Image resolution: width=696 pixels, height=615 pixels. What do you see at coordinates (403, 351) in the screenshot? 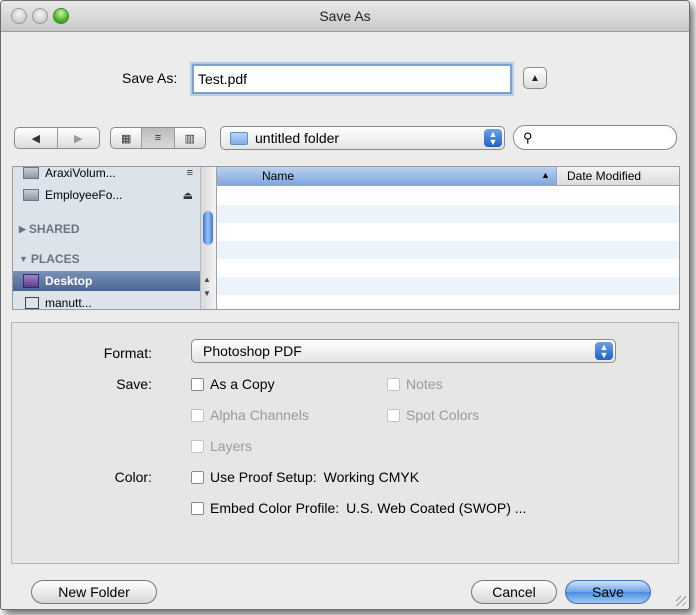
I see `format-popup: Photoshop PDF ▲ ▼` at bounding box center [403, 351].